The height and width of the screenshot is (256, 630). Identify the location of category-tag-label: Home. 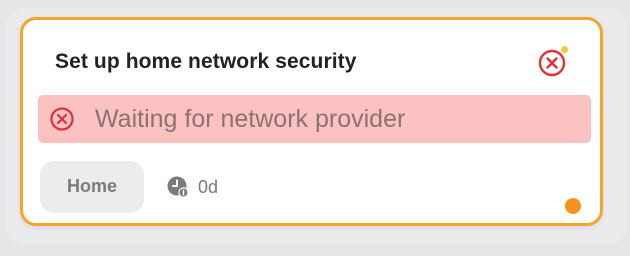
(91, 186).